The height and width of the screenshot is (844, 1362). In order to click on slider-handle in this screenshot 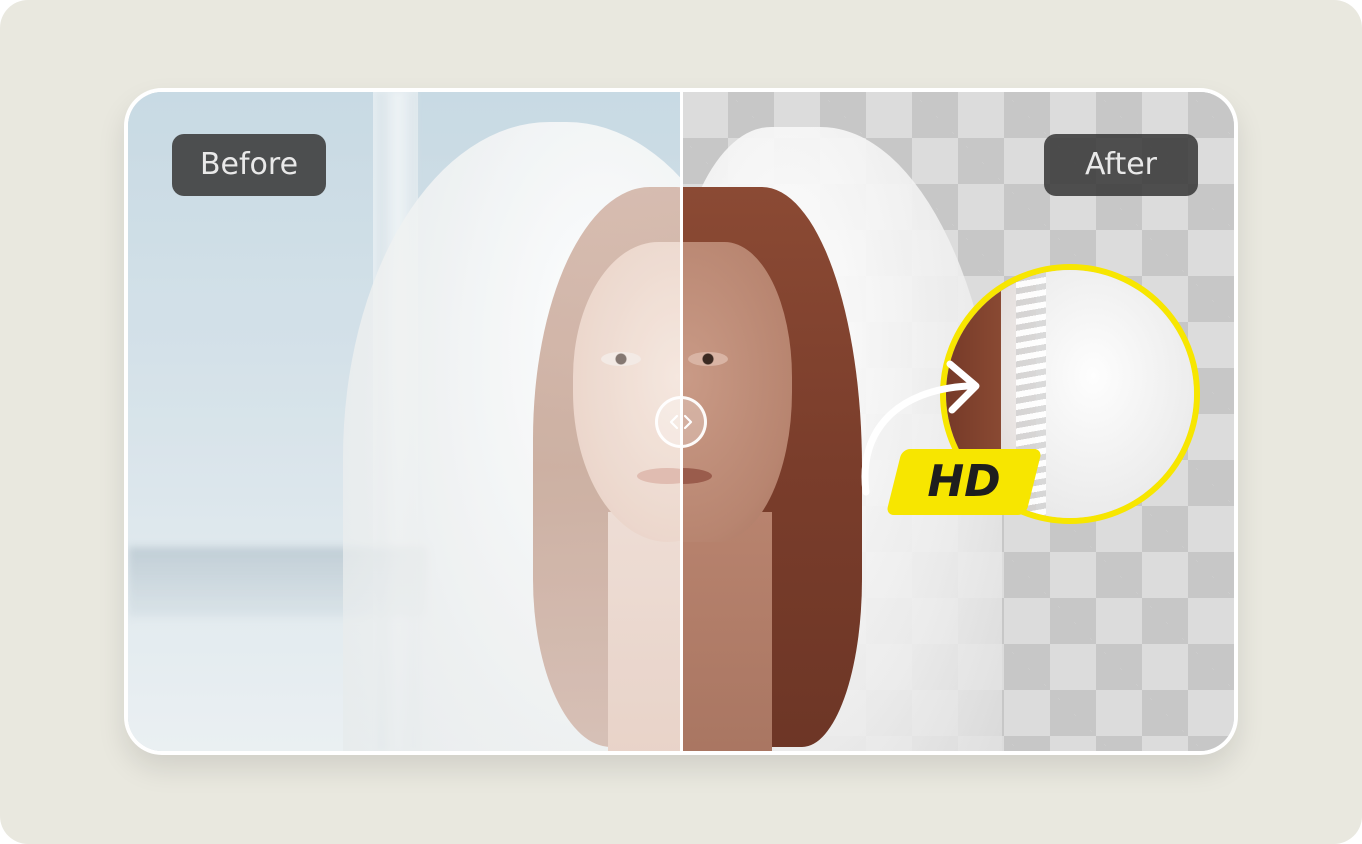, I will do `click(681, 422)`.